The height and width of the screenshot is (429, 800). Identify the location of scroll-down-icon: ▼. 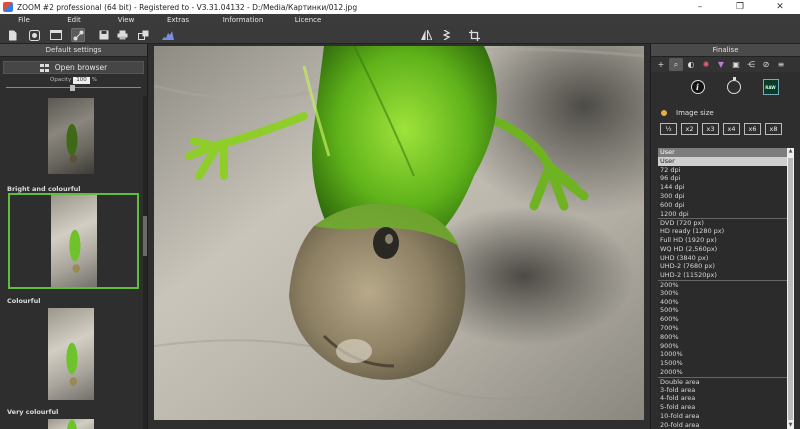
(790, 425).